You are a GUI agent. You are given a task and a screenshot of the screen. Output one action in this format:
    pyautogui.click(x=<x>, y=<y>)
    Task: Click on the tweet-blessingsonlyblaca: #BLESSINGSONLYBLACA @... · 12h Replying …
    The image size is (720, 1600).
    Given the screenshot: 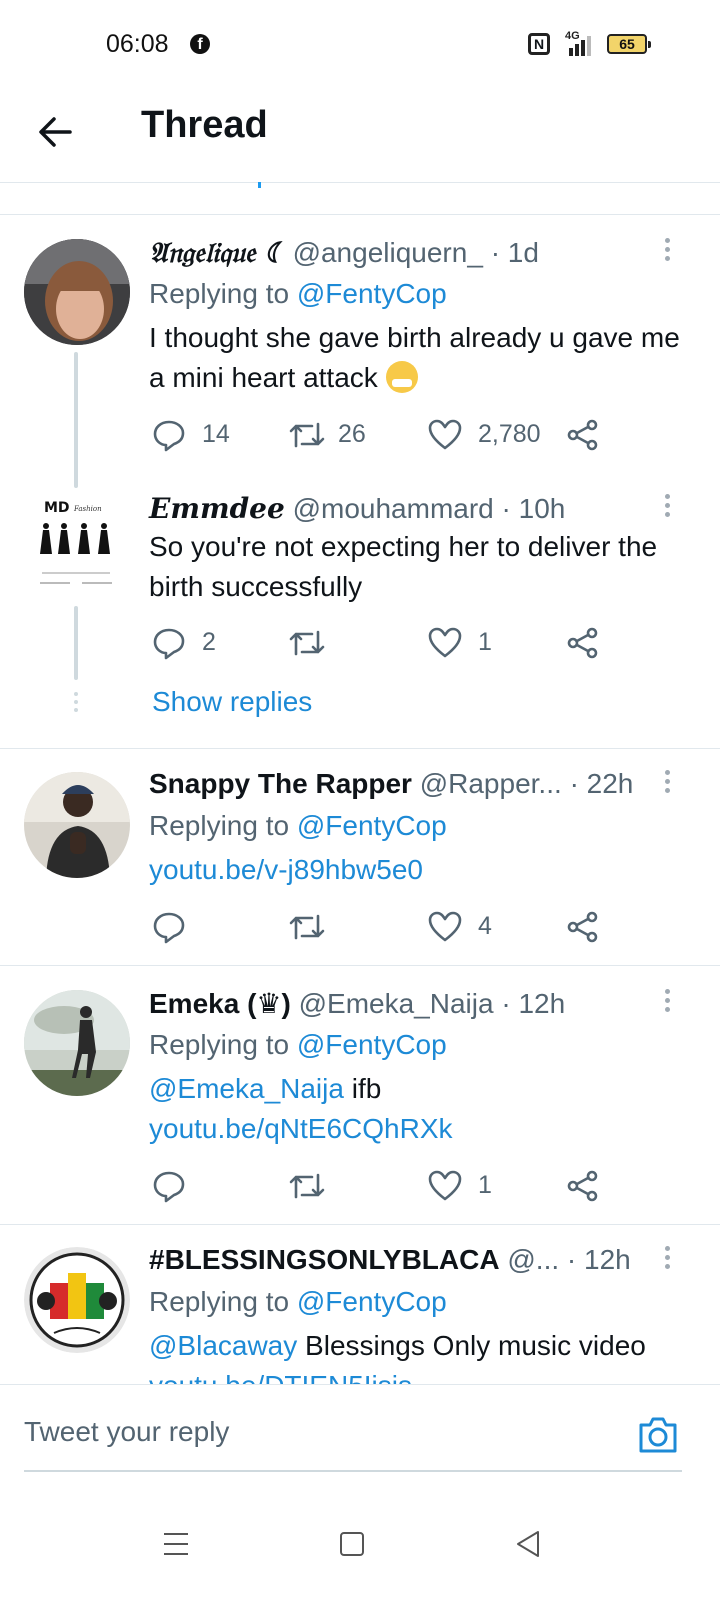 What is the action you would take?
    pyautogui.click(x=360, y=1304)
    